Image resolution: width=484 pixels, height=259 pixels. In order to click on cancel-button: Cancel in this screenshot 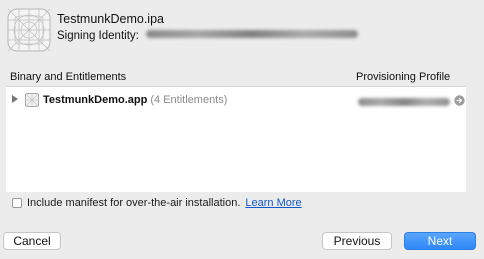, I will do `click(32, 241)`.